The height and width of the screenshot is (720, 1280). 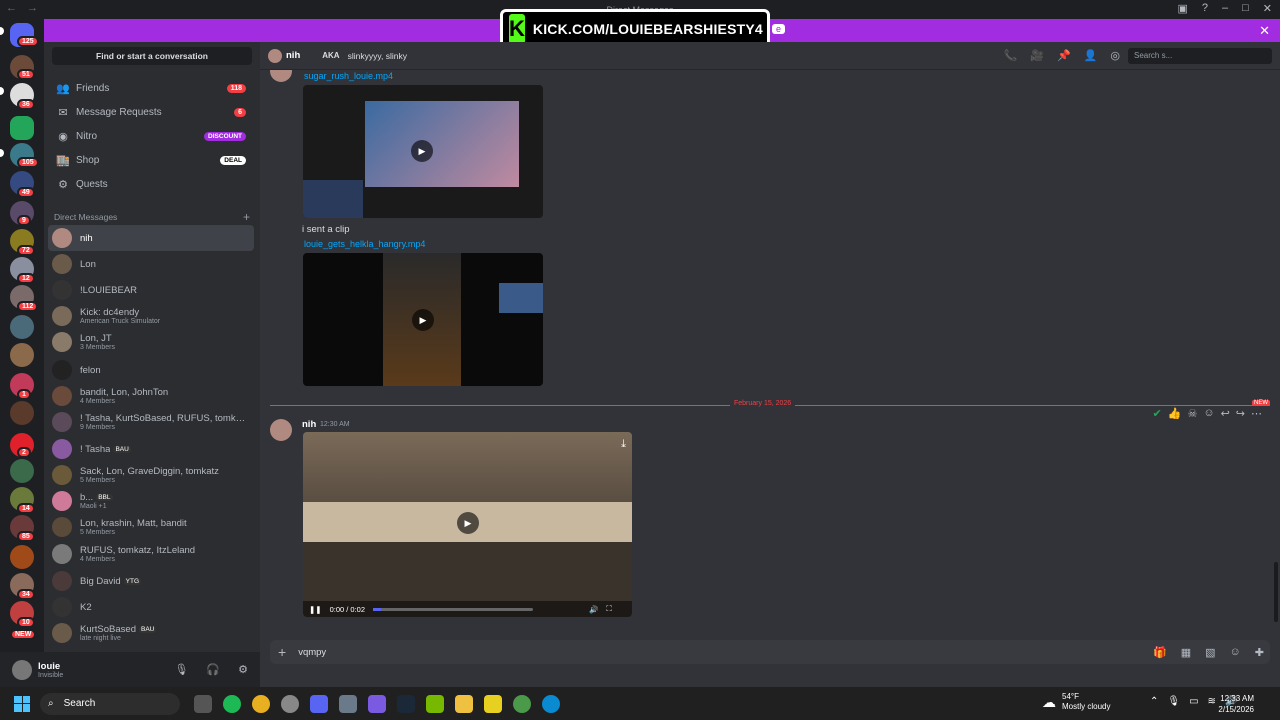 What do you see at coordinates (110, 703) in the screenshot?
I see `taskbar-search: ⌕ Search` at bounding box center [110, 703].